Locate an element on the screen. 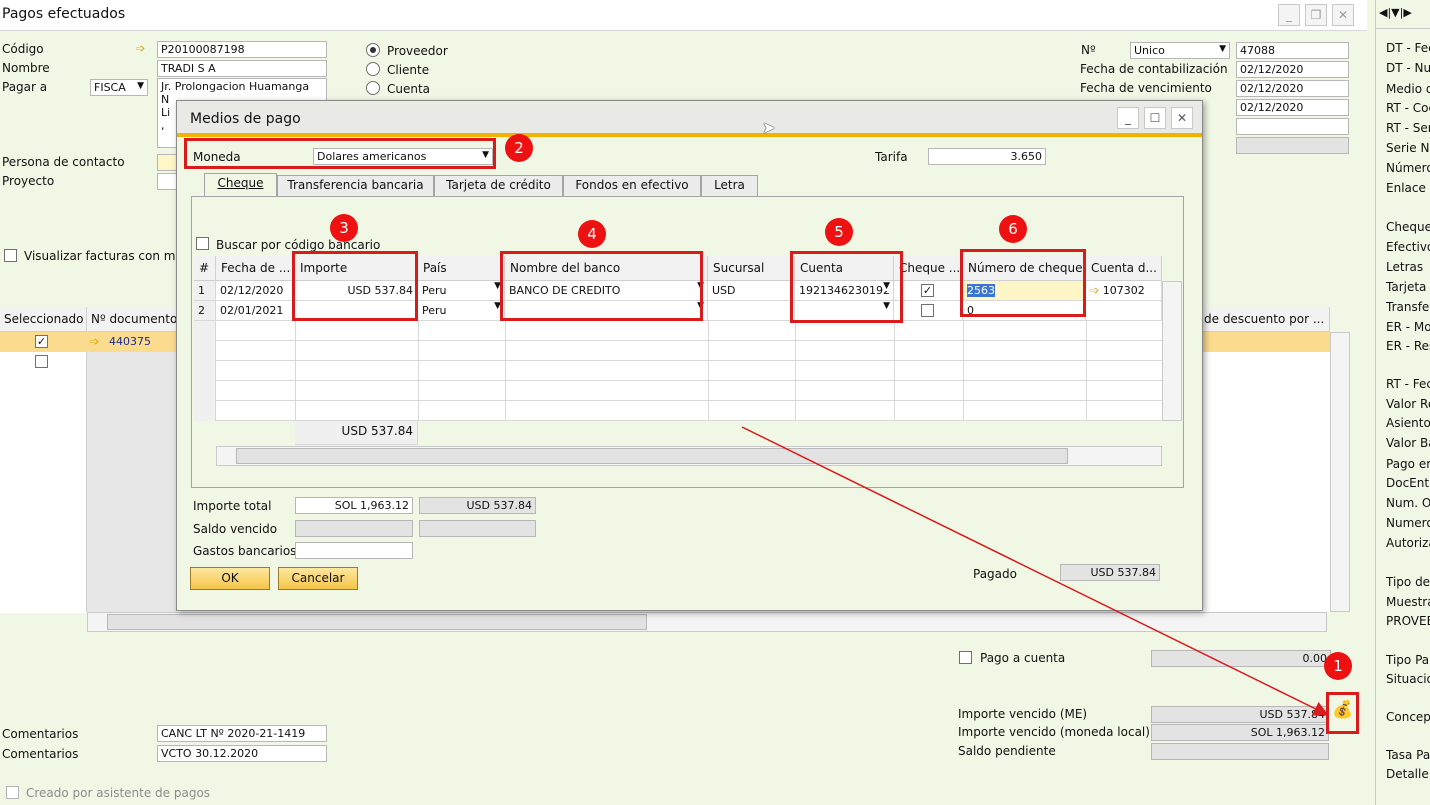  mouse-cursor-icon: ➤ is located at coordinates (769, 127).